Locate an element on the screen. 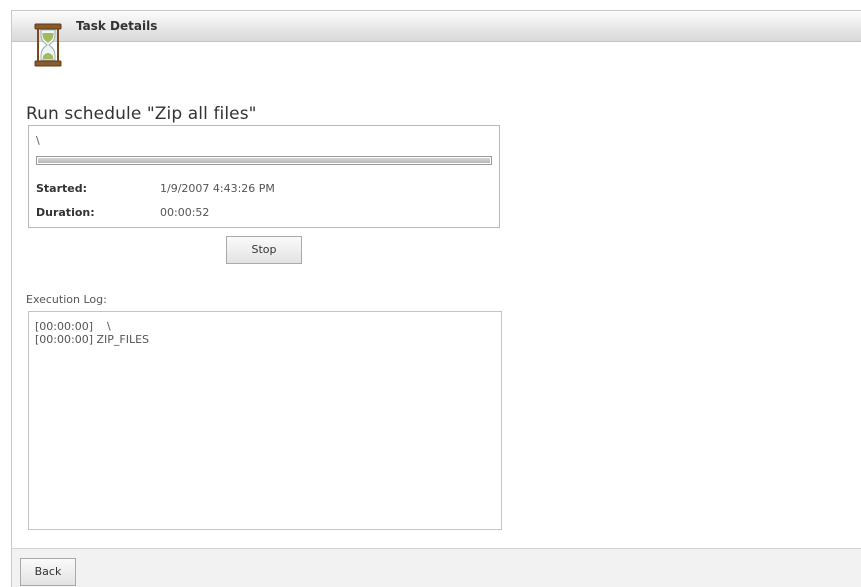  page-title: Run schedule "Zip all files" is located at coordinates (141, 114).